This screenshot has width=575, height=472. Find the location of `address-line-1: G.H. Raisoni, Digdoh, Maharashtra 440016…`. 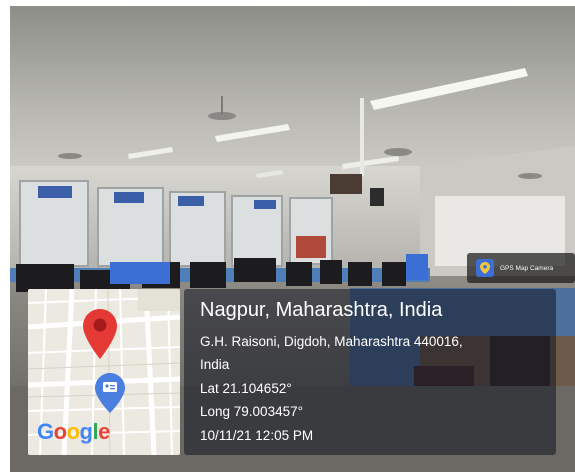

address-line-1: G.H. Raisoni, Digdoh, Maharashtra 440016… is located at coordinates (331, 341).